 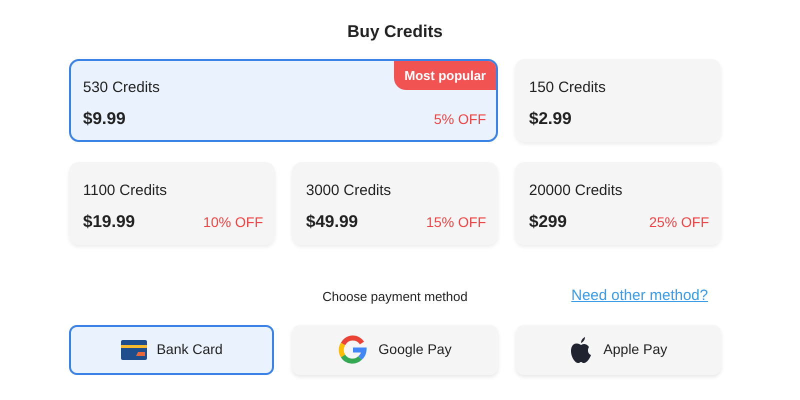 What do you see at coordinates (332, 222) in the screenshot?
I see `price: $49.99` at bounding box center [332, 222].